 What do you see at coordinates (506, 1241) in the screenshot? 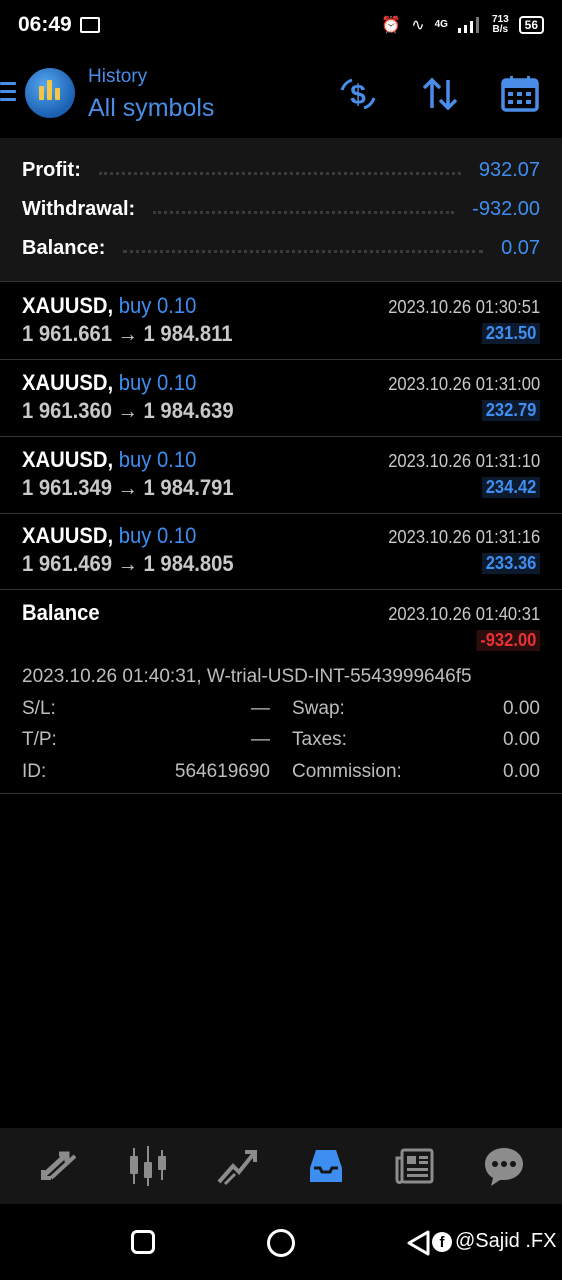
I see `watermark-text: @Sajid .FX` at bounding box center [506, 1241].